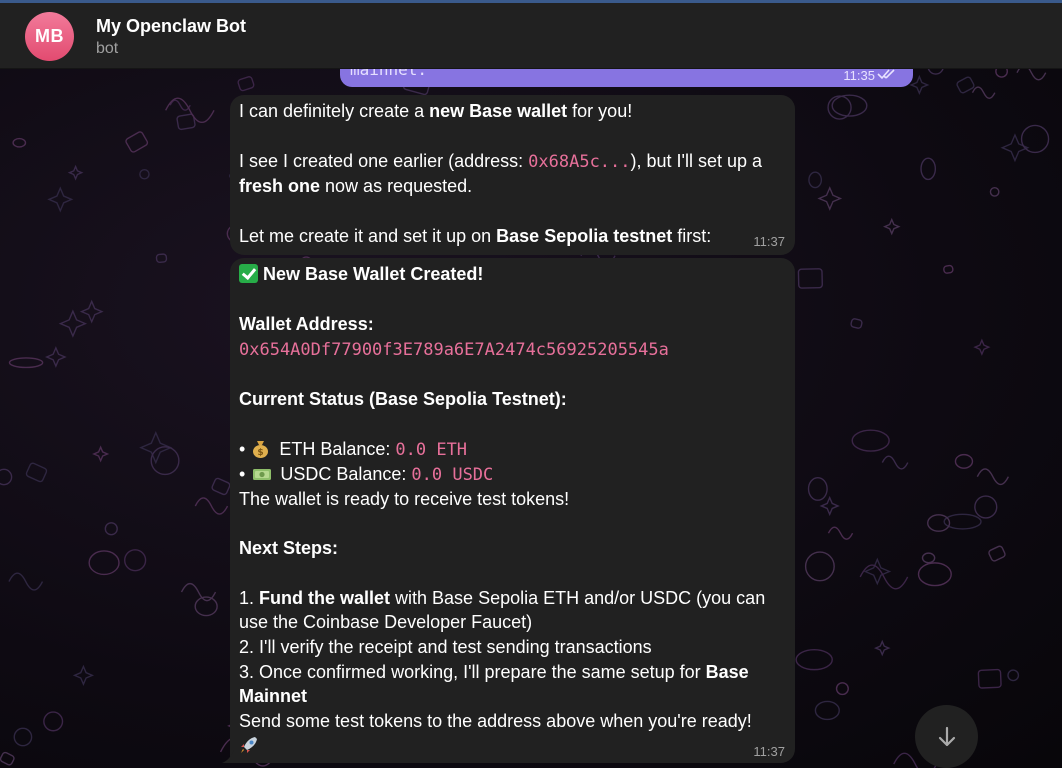  Describe the element at coordinates (273, 696) in the screenshot. I see `message-line: Mainnet` at that location.